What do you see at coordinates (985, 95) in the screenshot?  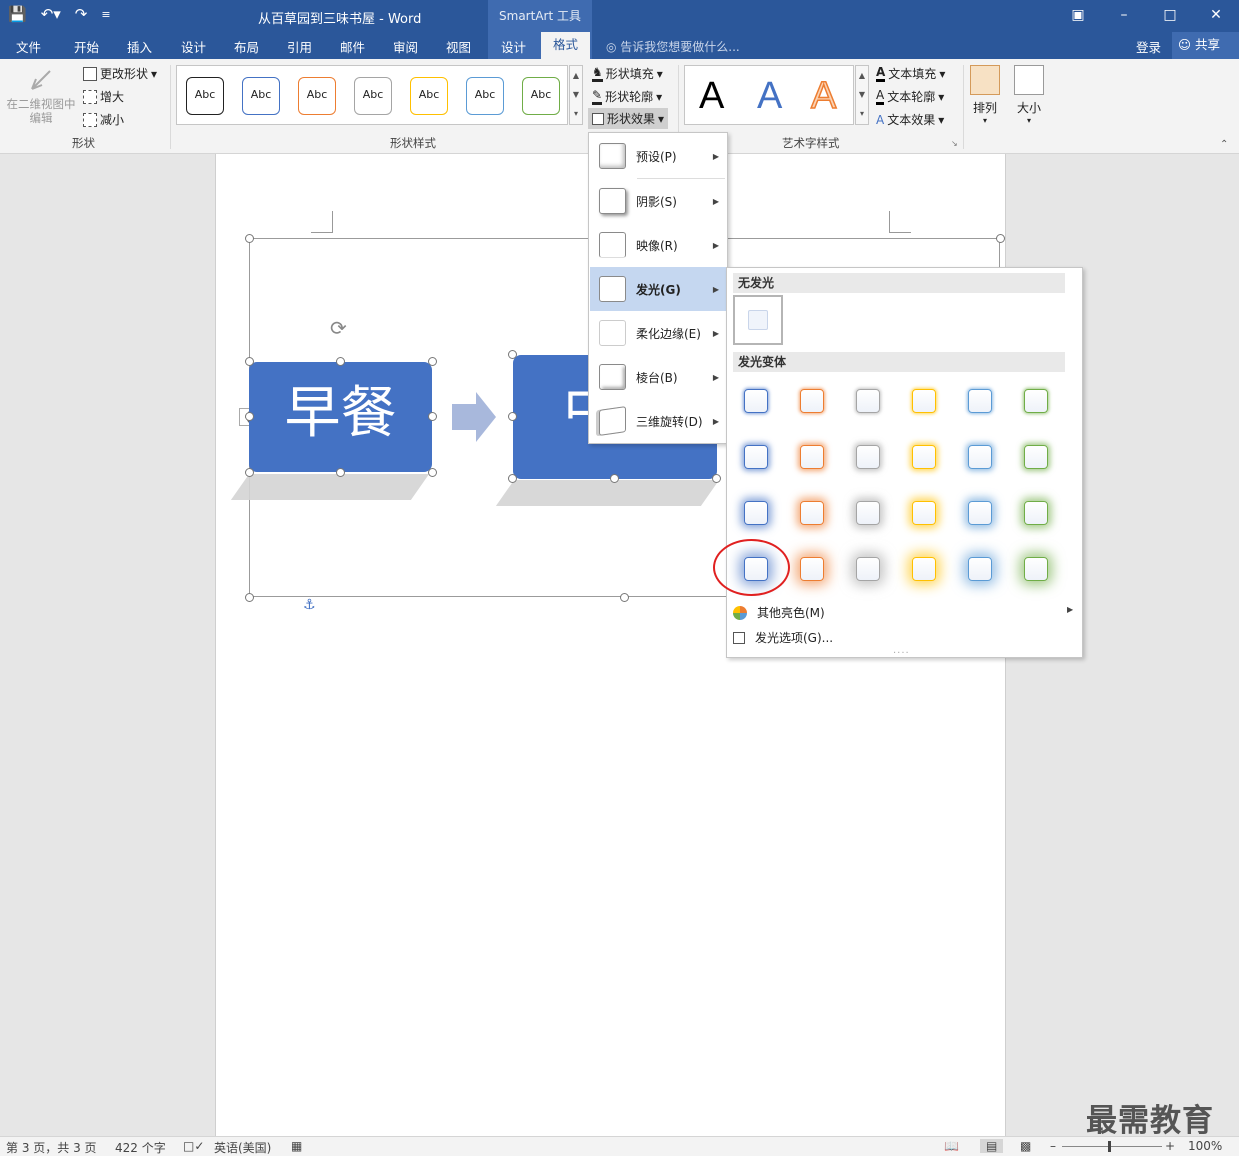 I see `arrange-button: 排列 ▾` at bounding box center [985, 95].